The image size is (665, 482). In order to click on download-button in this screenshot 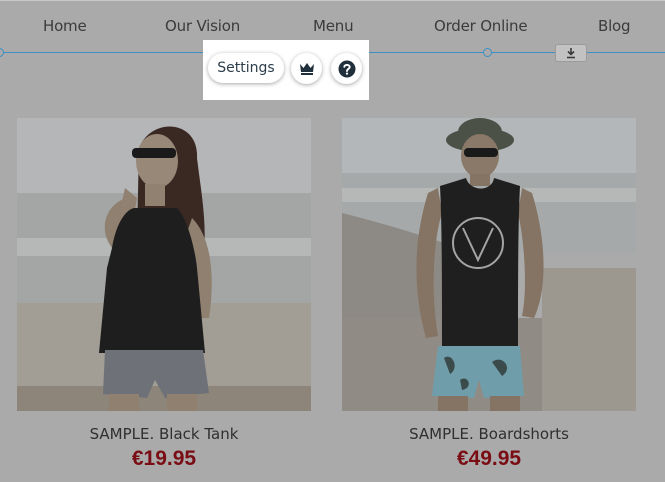, I will do `click(571, 53)`.